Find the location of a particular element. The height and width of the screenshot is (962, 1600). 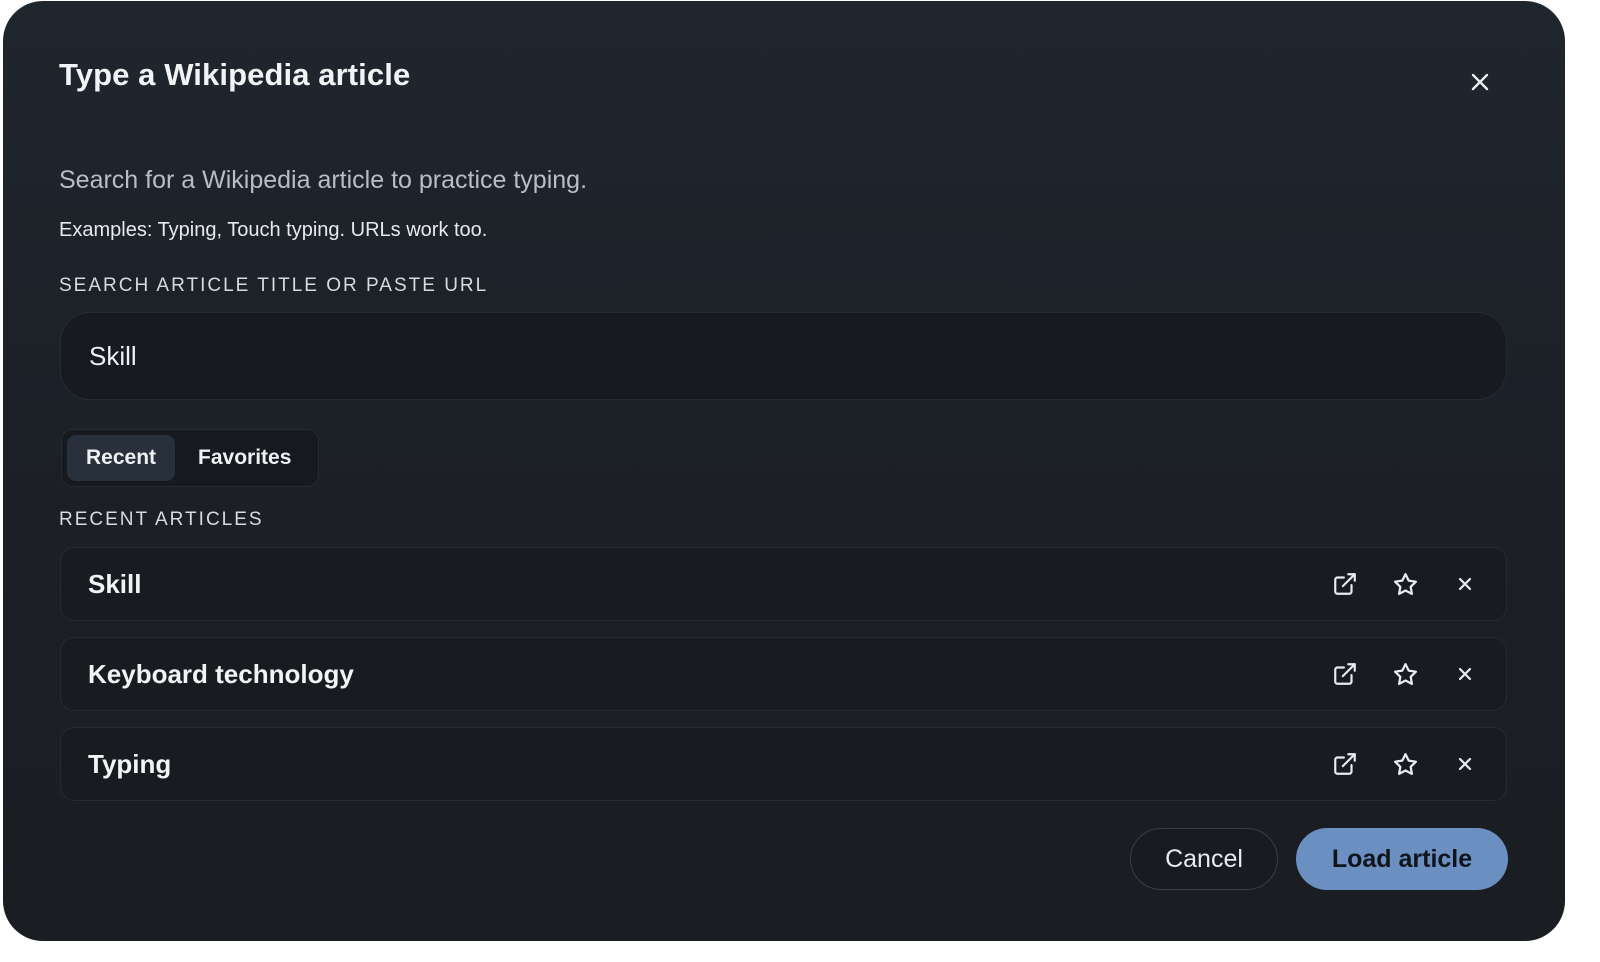

article-title: Keyboard technology is located at coordinates (221, 673).